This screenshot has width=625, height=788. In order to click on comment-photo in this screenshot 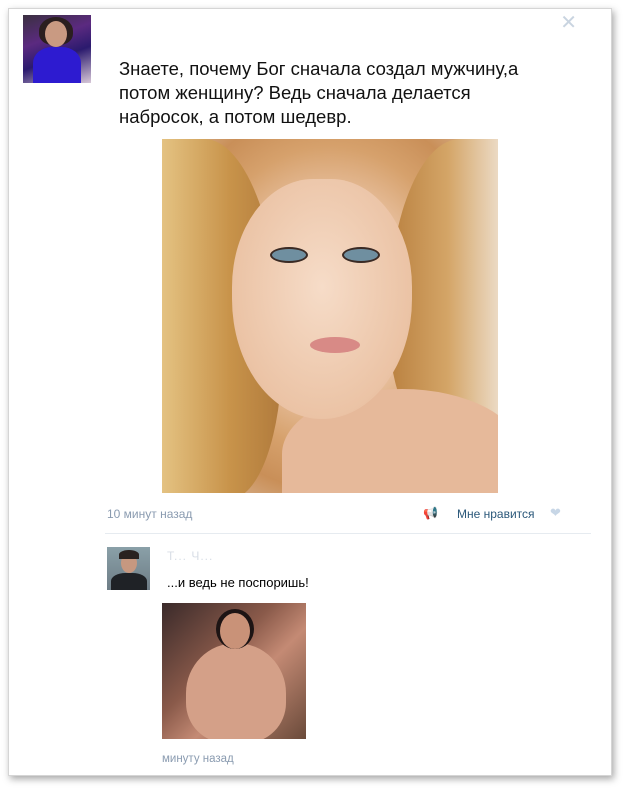, I will do `click(234, 671)`.